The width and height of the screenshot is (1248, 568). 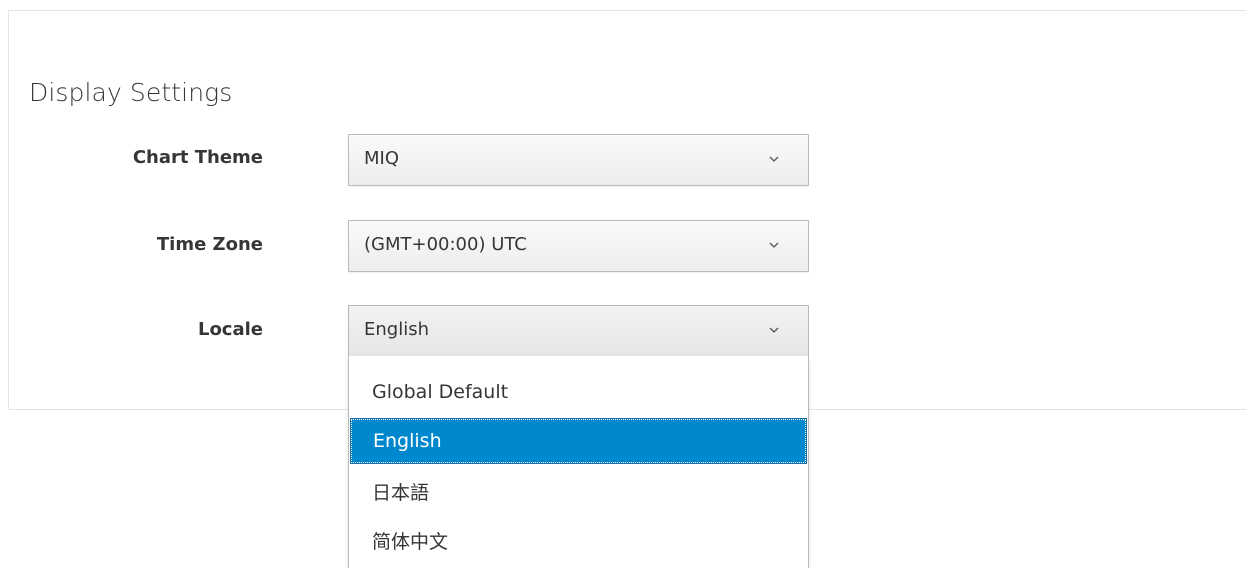 I want to click on locale-option-japanese: 日本語, so click(x=578, y=493).